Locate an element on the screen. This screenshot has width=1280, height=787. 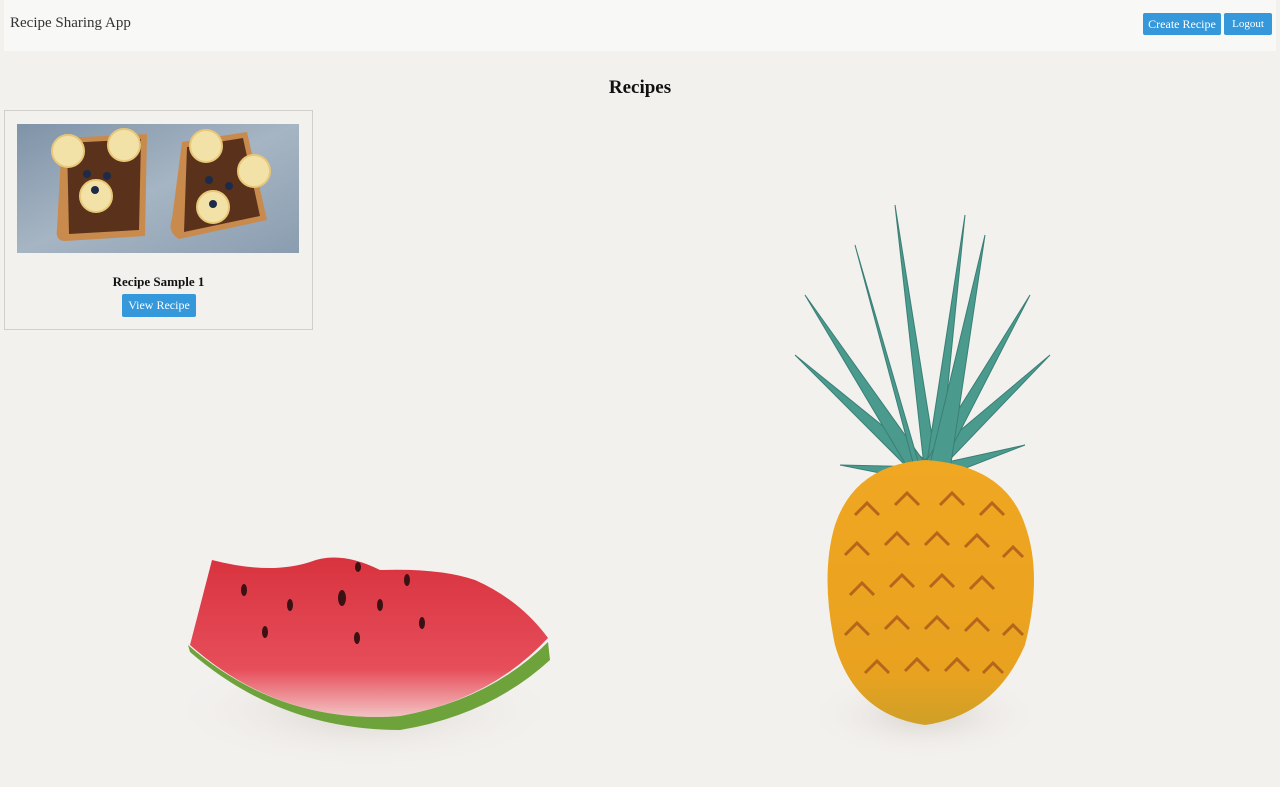
watermelon-icon is located at coordinates (365, 663).